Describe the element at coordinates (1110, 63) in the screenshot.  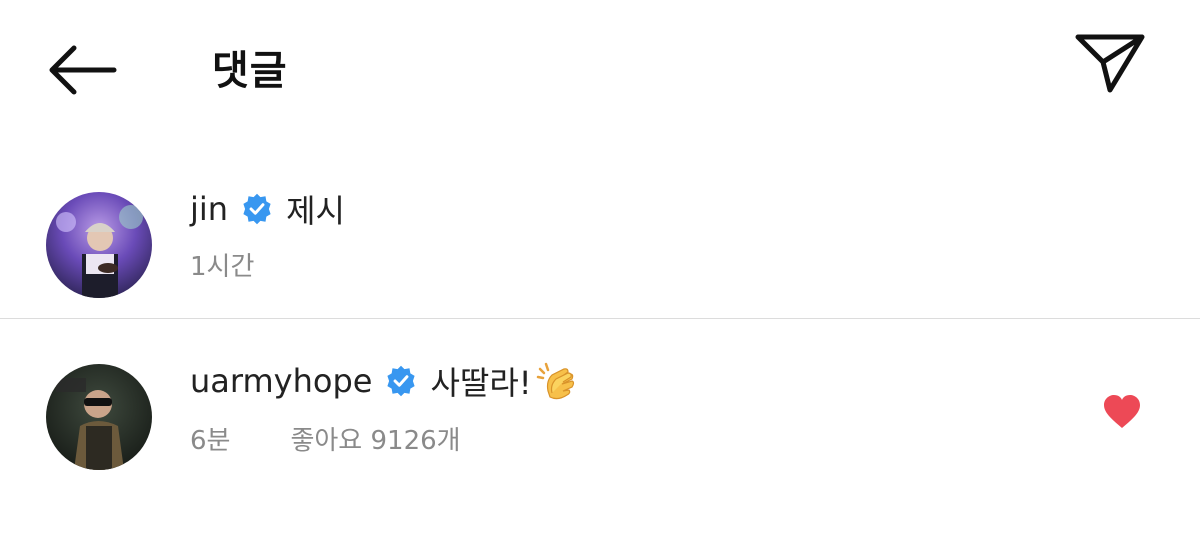
I see `paper-plane-icon` at that location.